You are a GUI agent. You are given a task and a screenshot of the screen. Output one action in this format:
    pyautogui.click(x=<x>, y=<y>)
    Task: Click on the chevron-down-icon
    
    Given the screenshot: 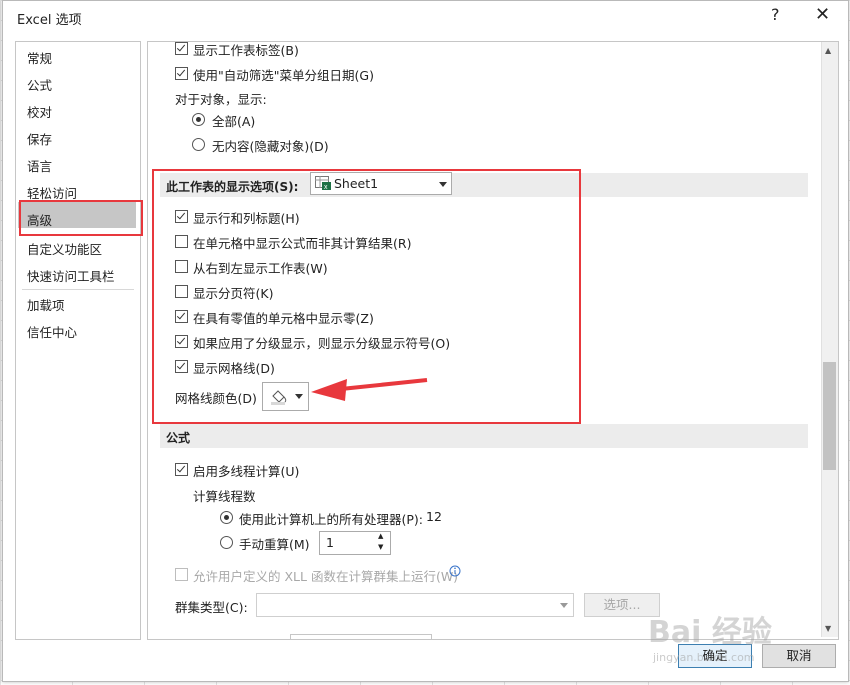 What is the action you would take?
    pyautogui.click(x=564, y=605)
    